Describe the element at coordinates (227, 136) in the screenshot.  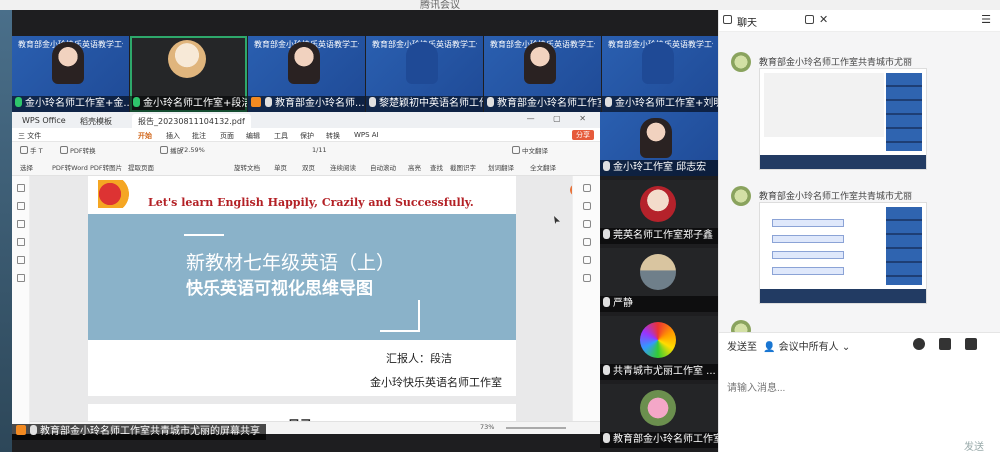
I see `menu-page: 页面` at that location.